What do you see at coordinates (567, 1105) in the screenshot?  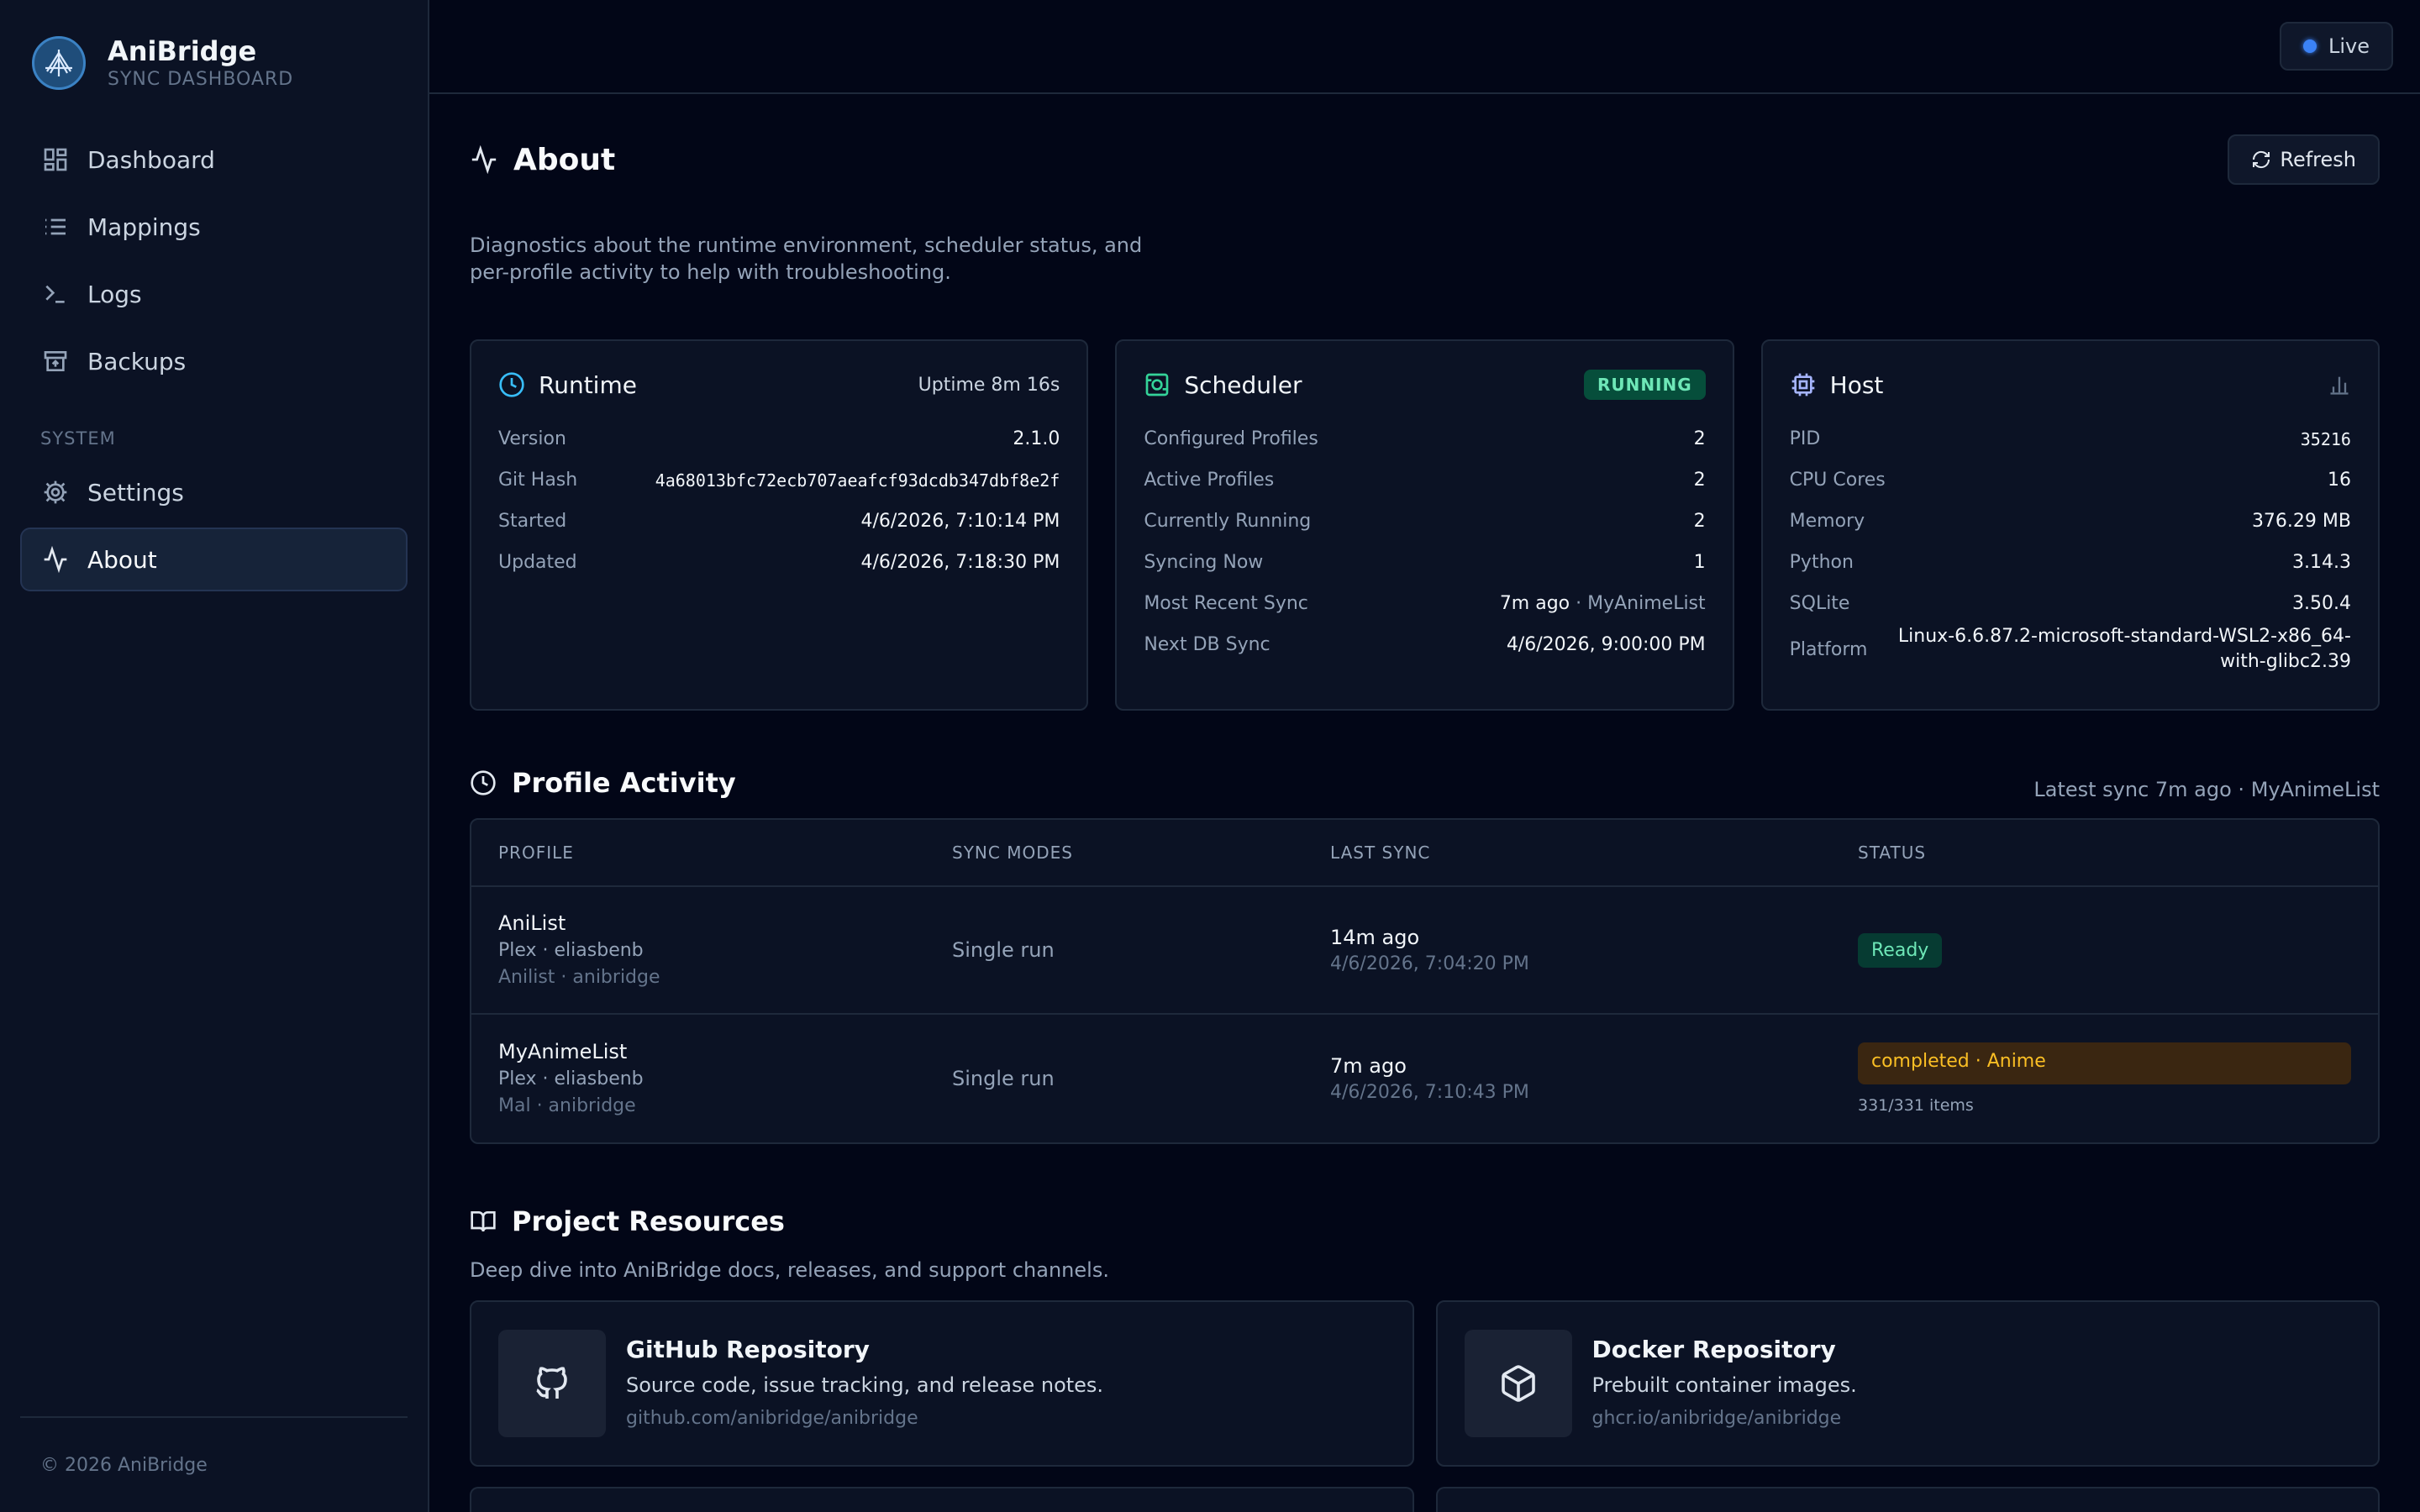 I see `profile-target: Mal · anibridge` at bounding box center [567, 1105].